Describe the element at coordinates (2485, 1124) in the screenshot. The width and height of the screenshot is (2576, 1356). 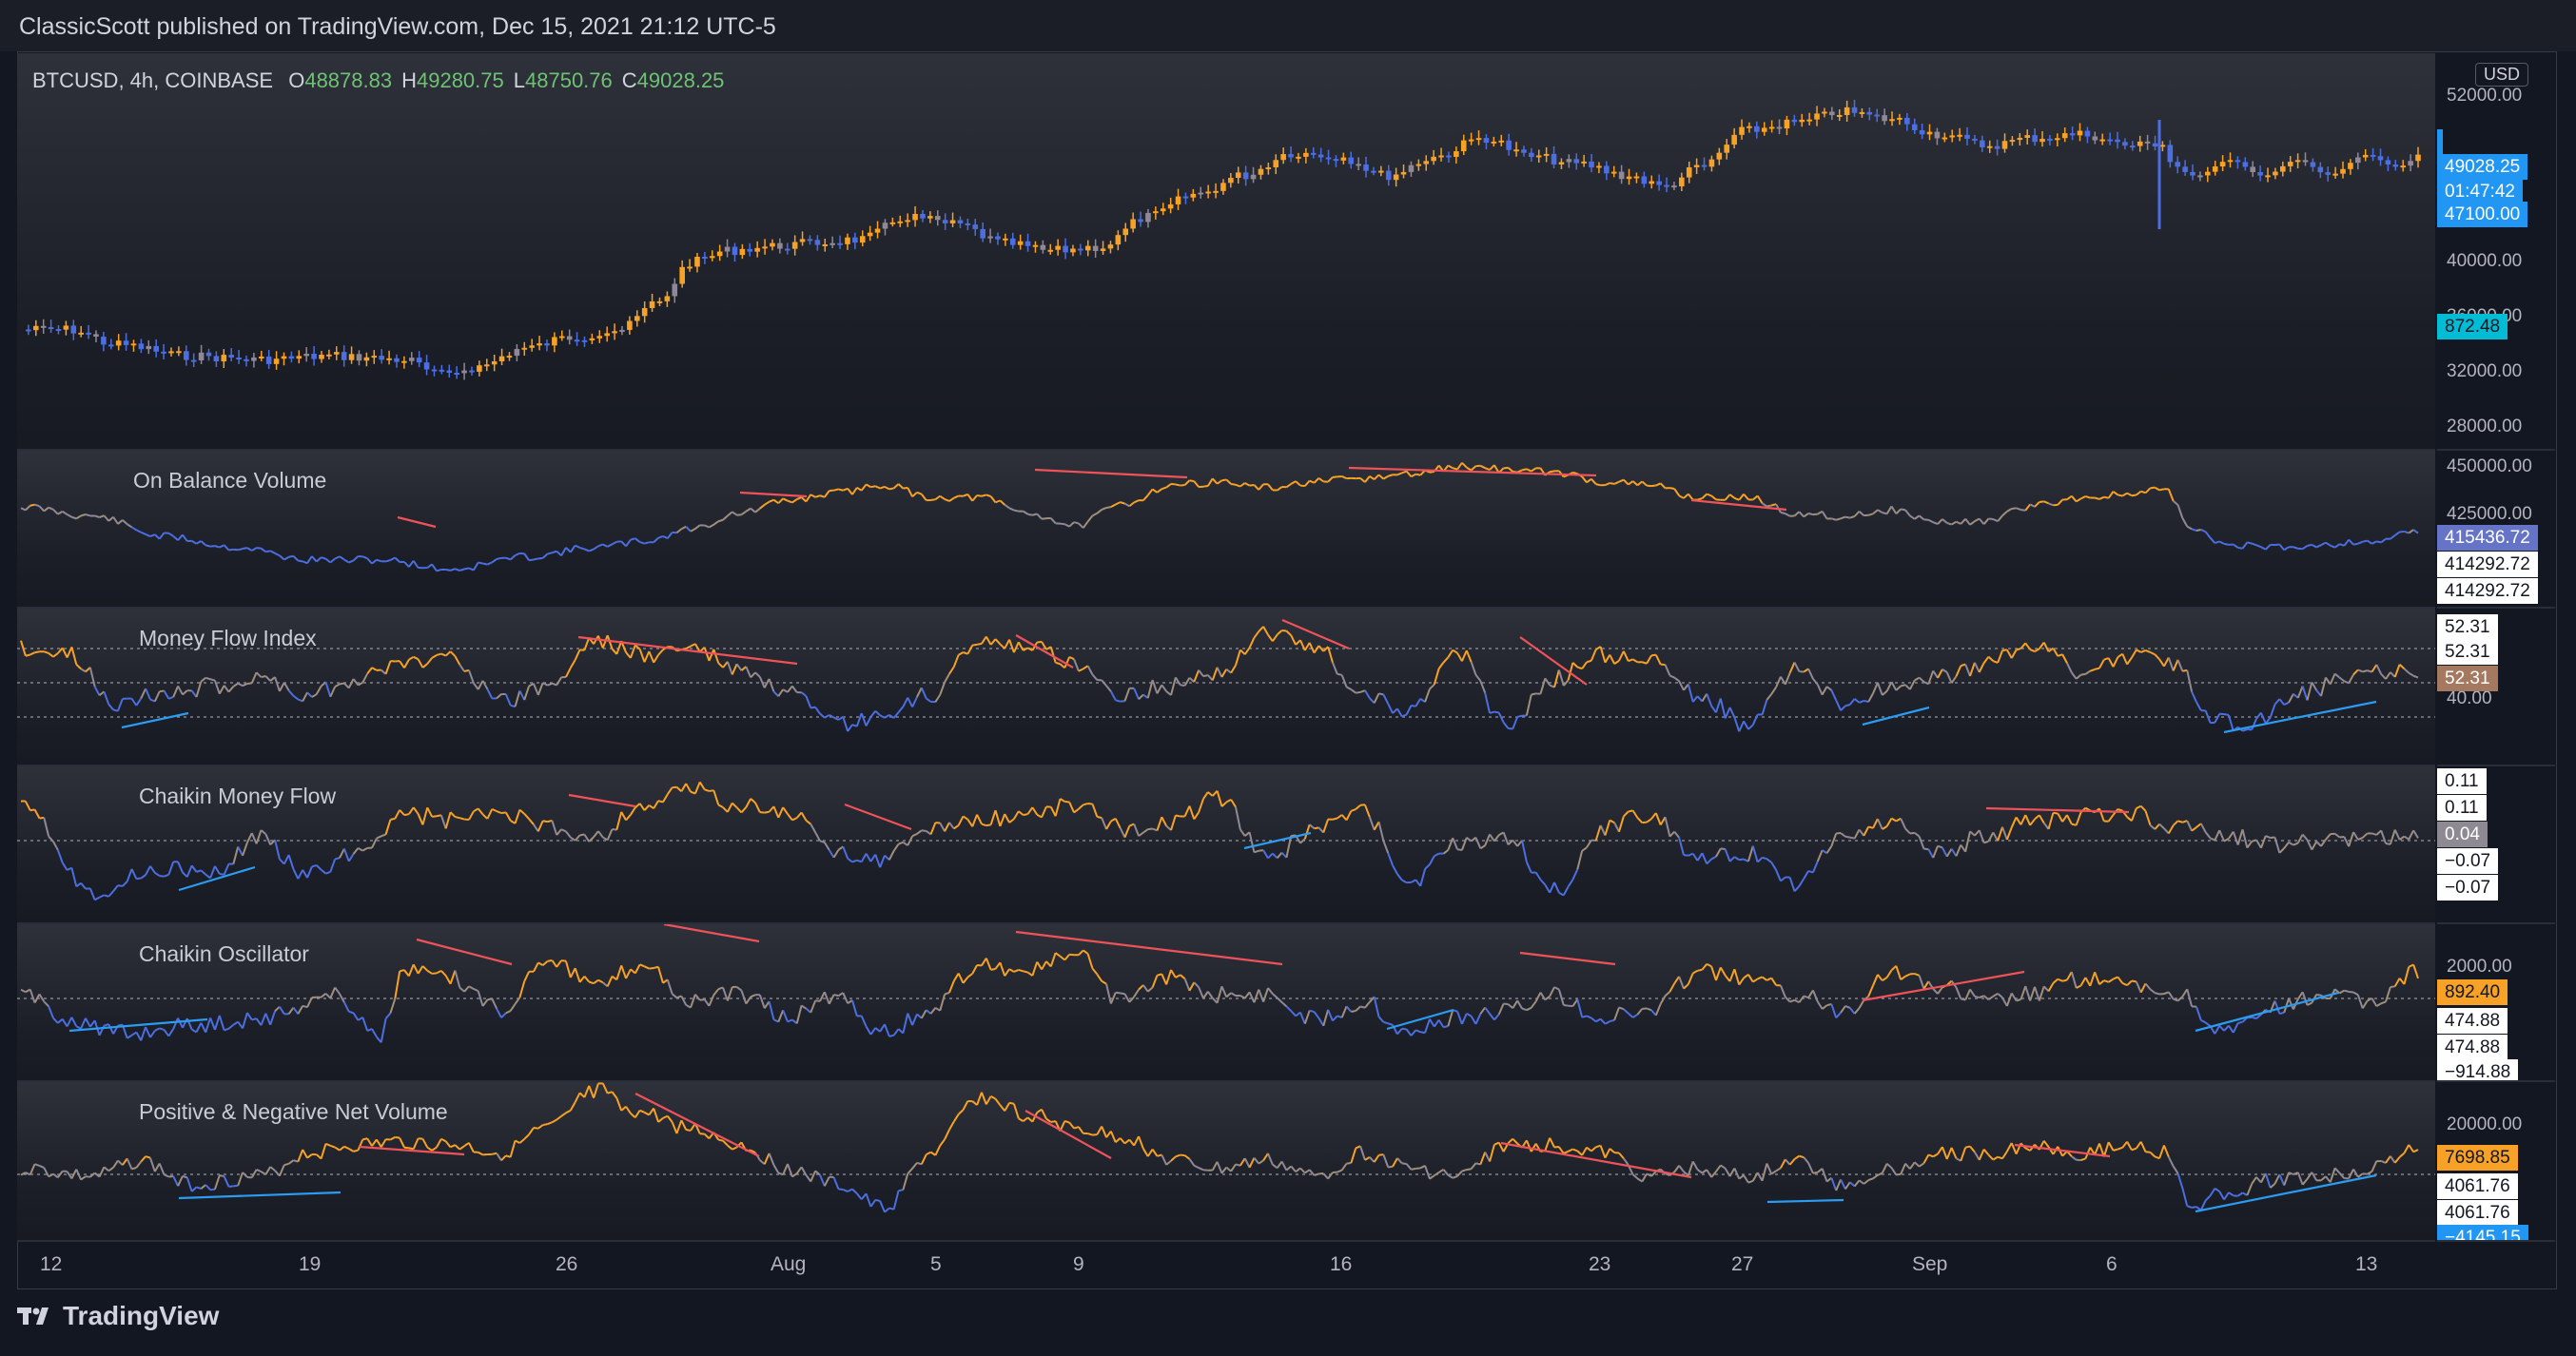
I see `pnv-tick: 20000.00` at that location.